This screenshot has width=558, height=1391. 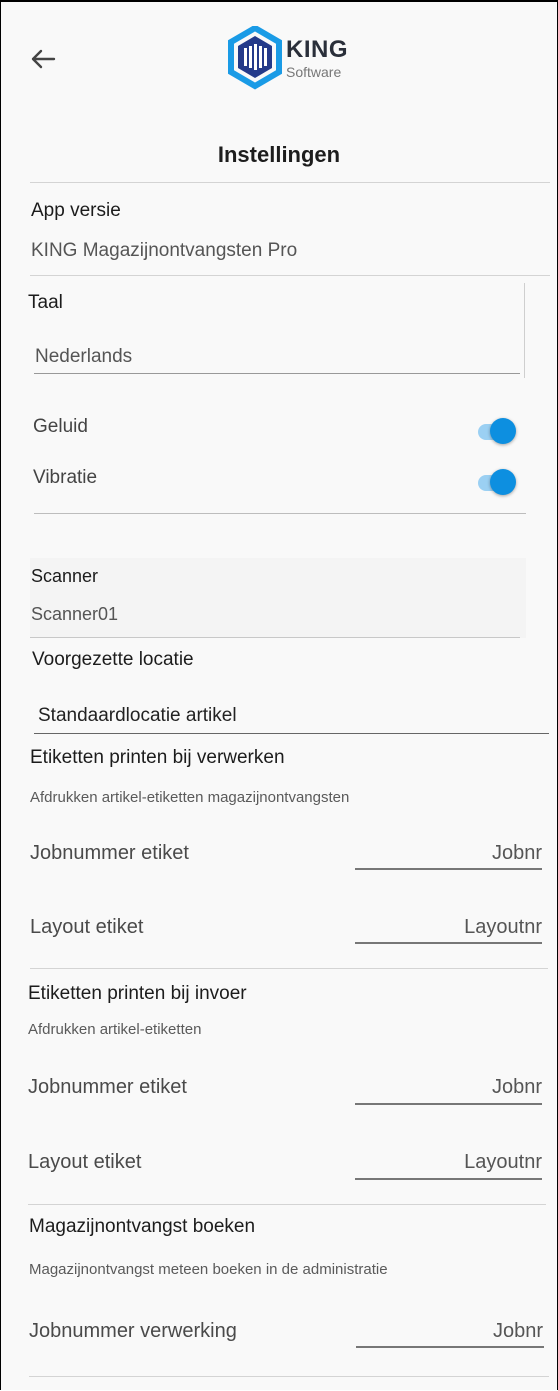 I want to click on sound-label: Geluid, so click(x=60, y=426).